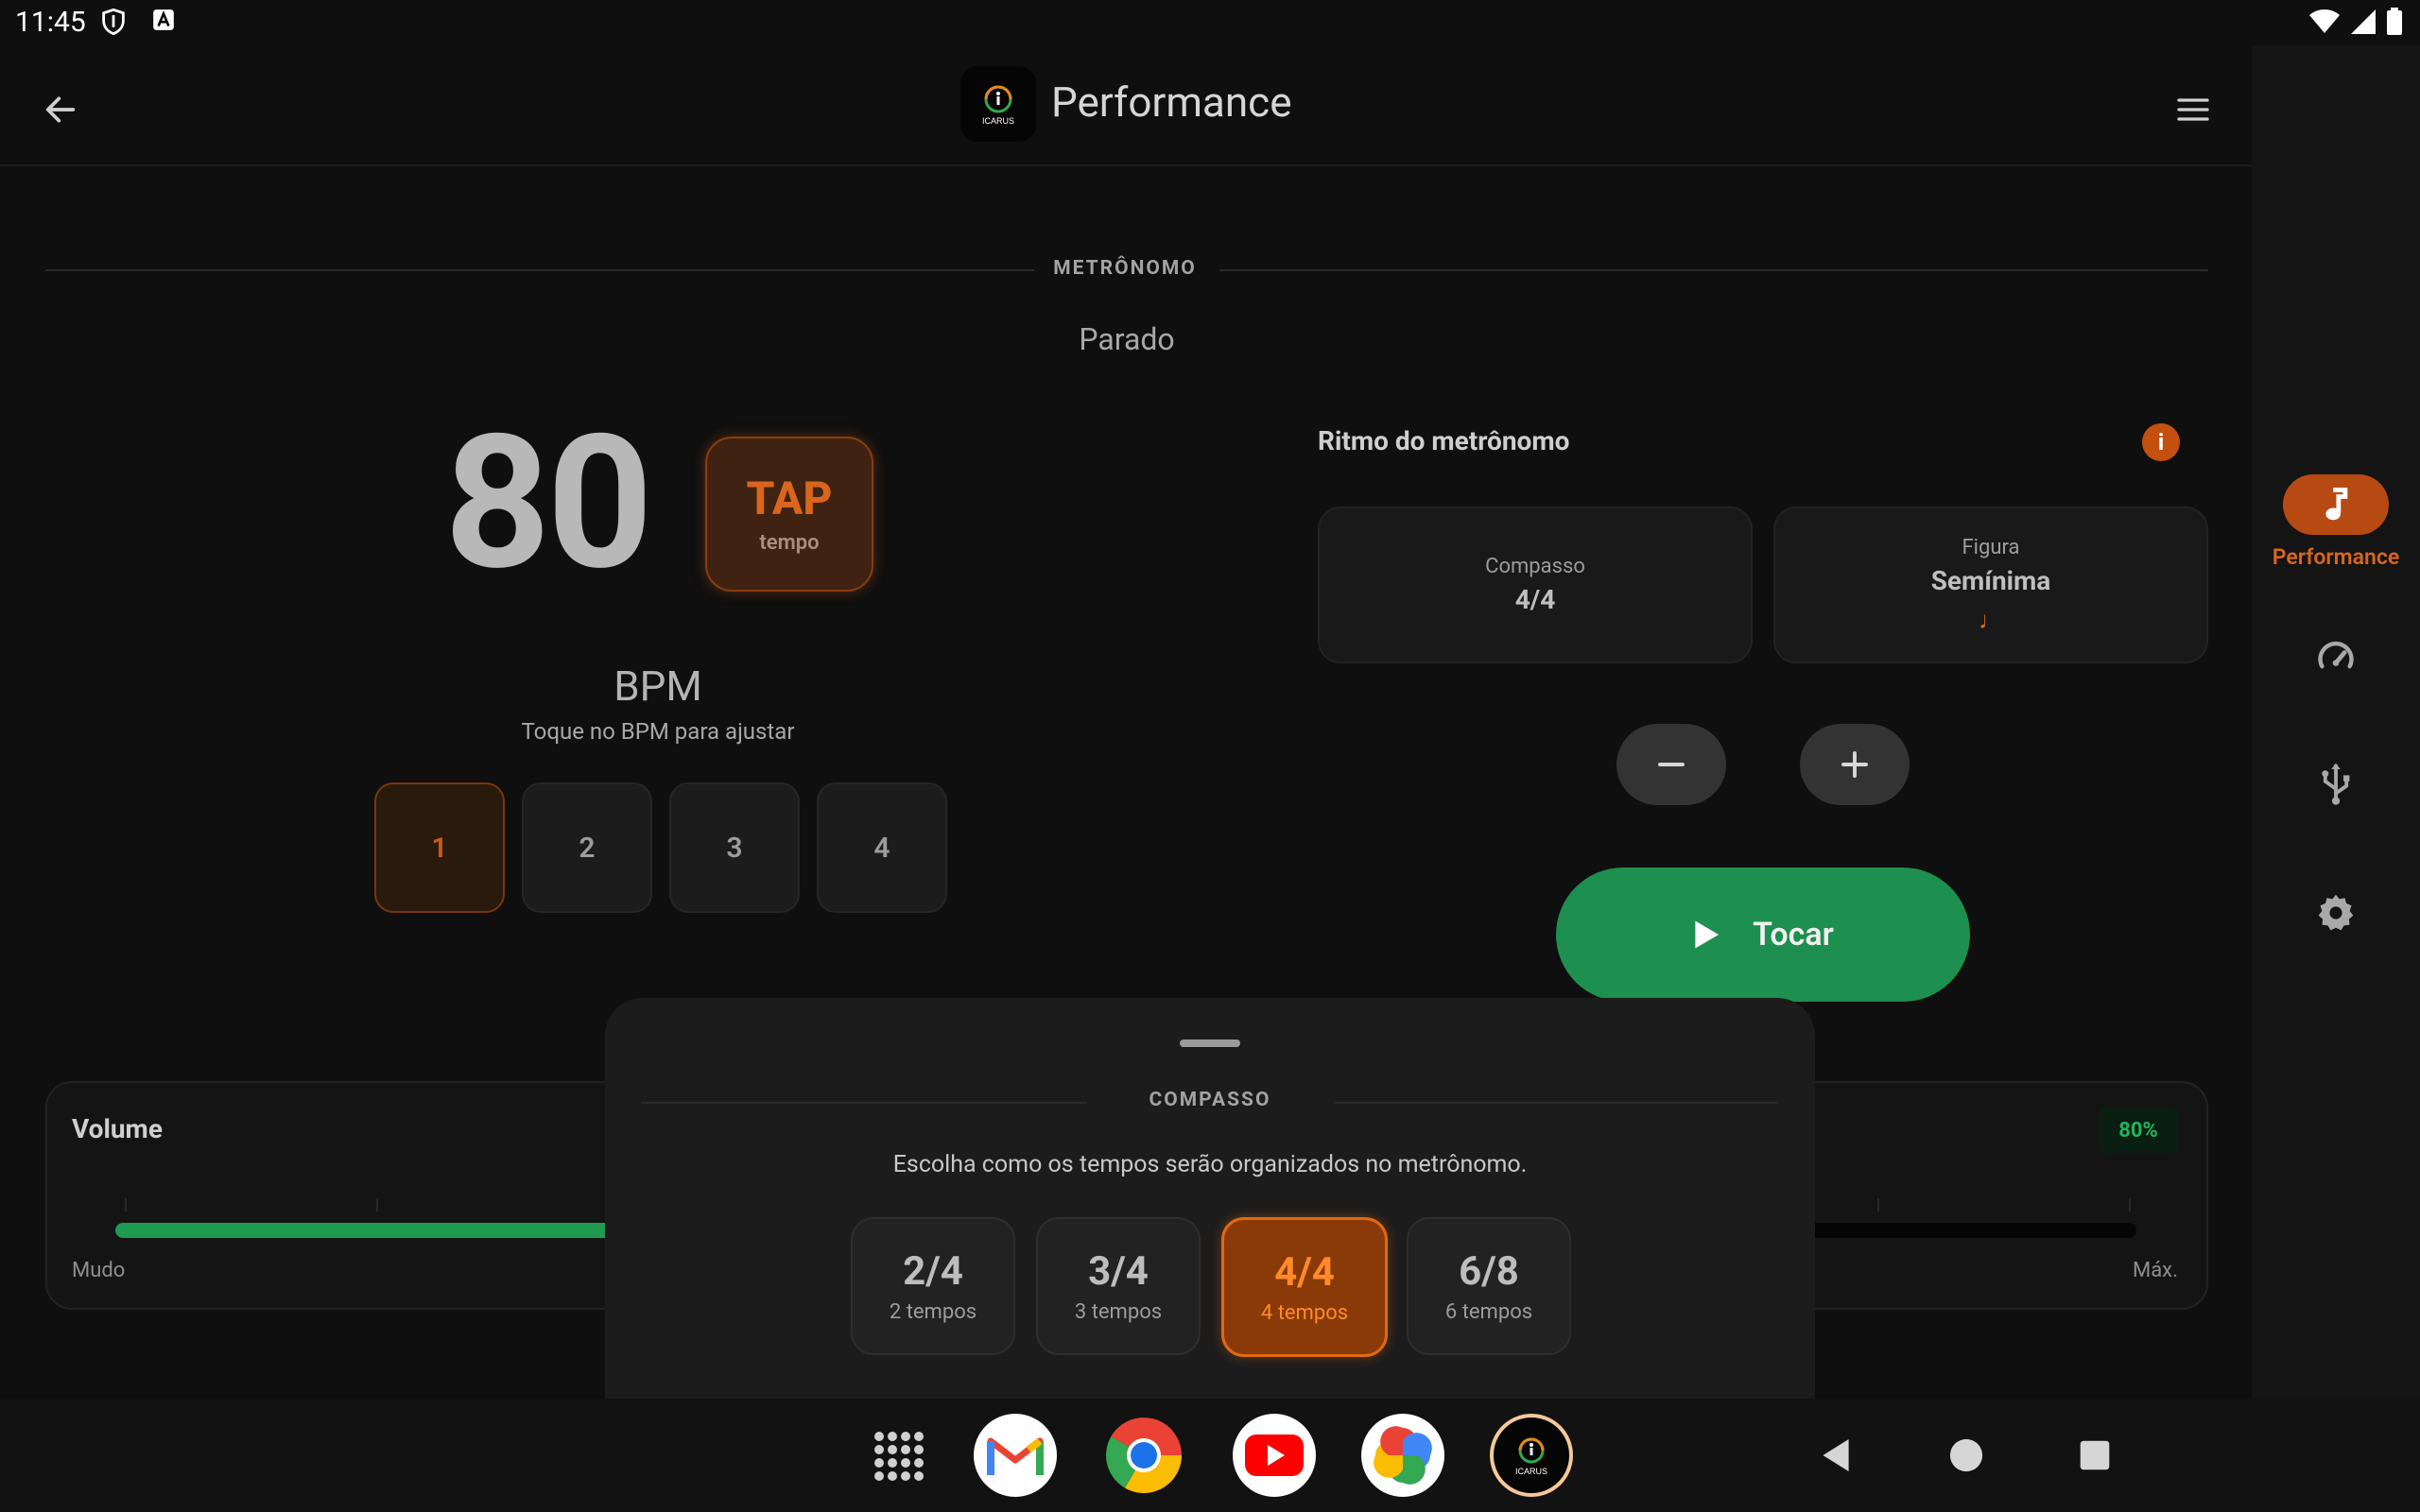 This screenshot has height=1512, width=2420. Describe the element at coordinates (1531, 1455) in the screenshot. I see `icarus-icon: ICARUS` at that location.